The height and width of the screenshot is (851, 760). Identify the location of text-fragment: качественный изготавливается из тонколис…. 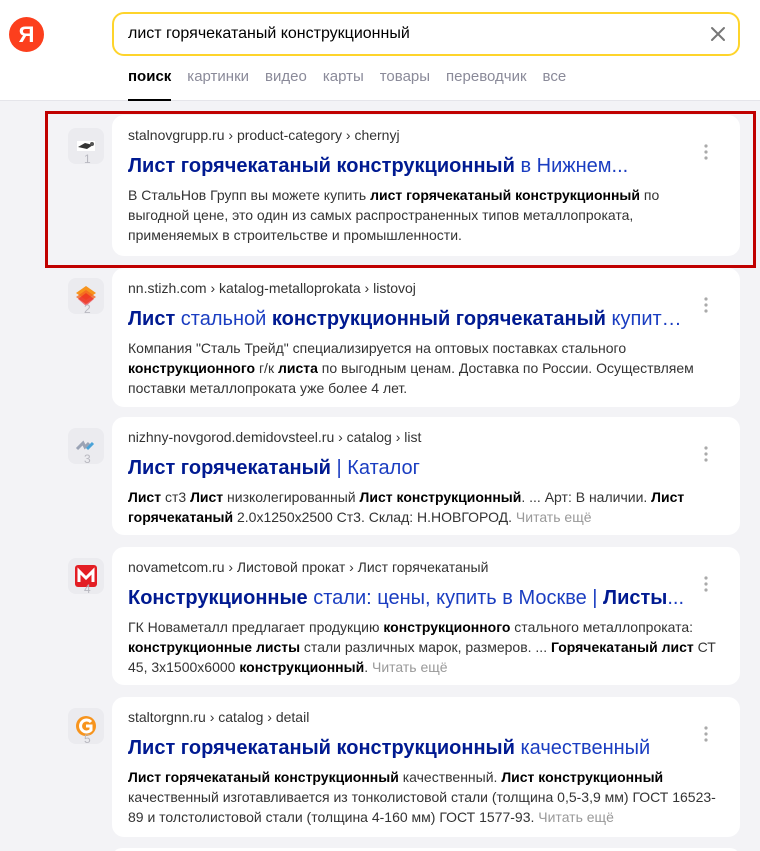
(422, 807).